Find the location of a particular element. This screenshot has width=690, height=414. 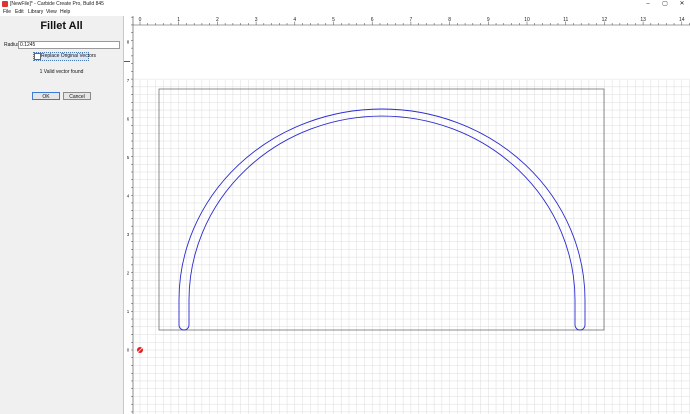

menu-view: View is located at coordinates (51, 12).